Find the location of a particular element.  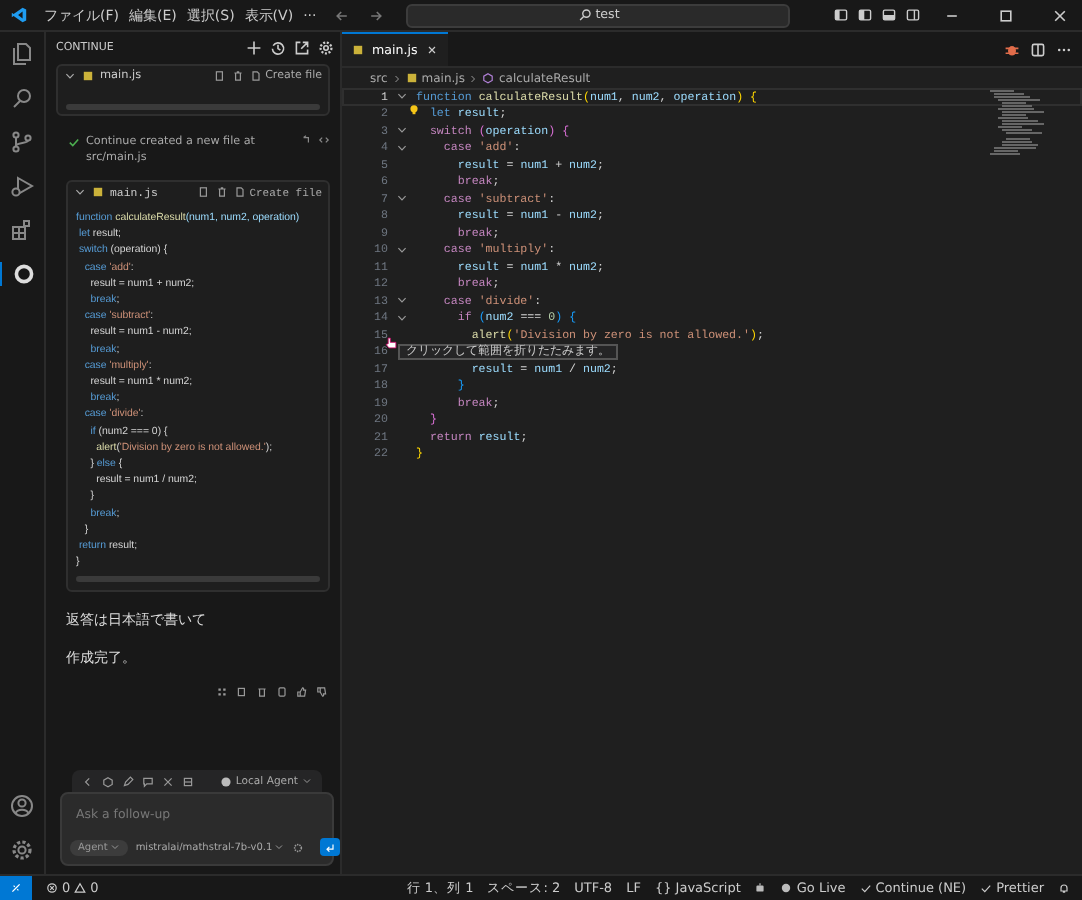

more-icon is located at coordinates (222, 692).